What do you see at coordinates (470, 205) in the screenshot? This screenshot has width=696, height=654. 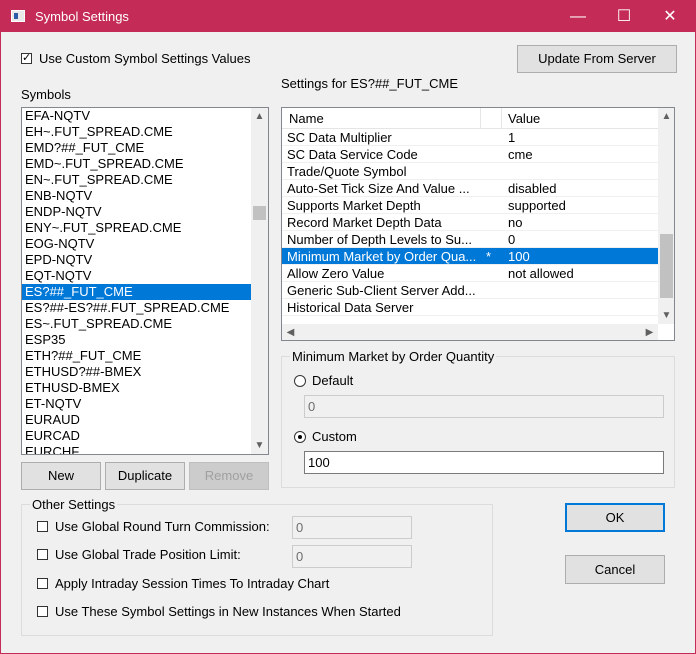 I see `settings-row: Supports Market Depth supported` at bounding box center [470, 205].